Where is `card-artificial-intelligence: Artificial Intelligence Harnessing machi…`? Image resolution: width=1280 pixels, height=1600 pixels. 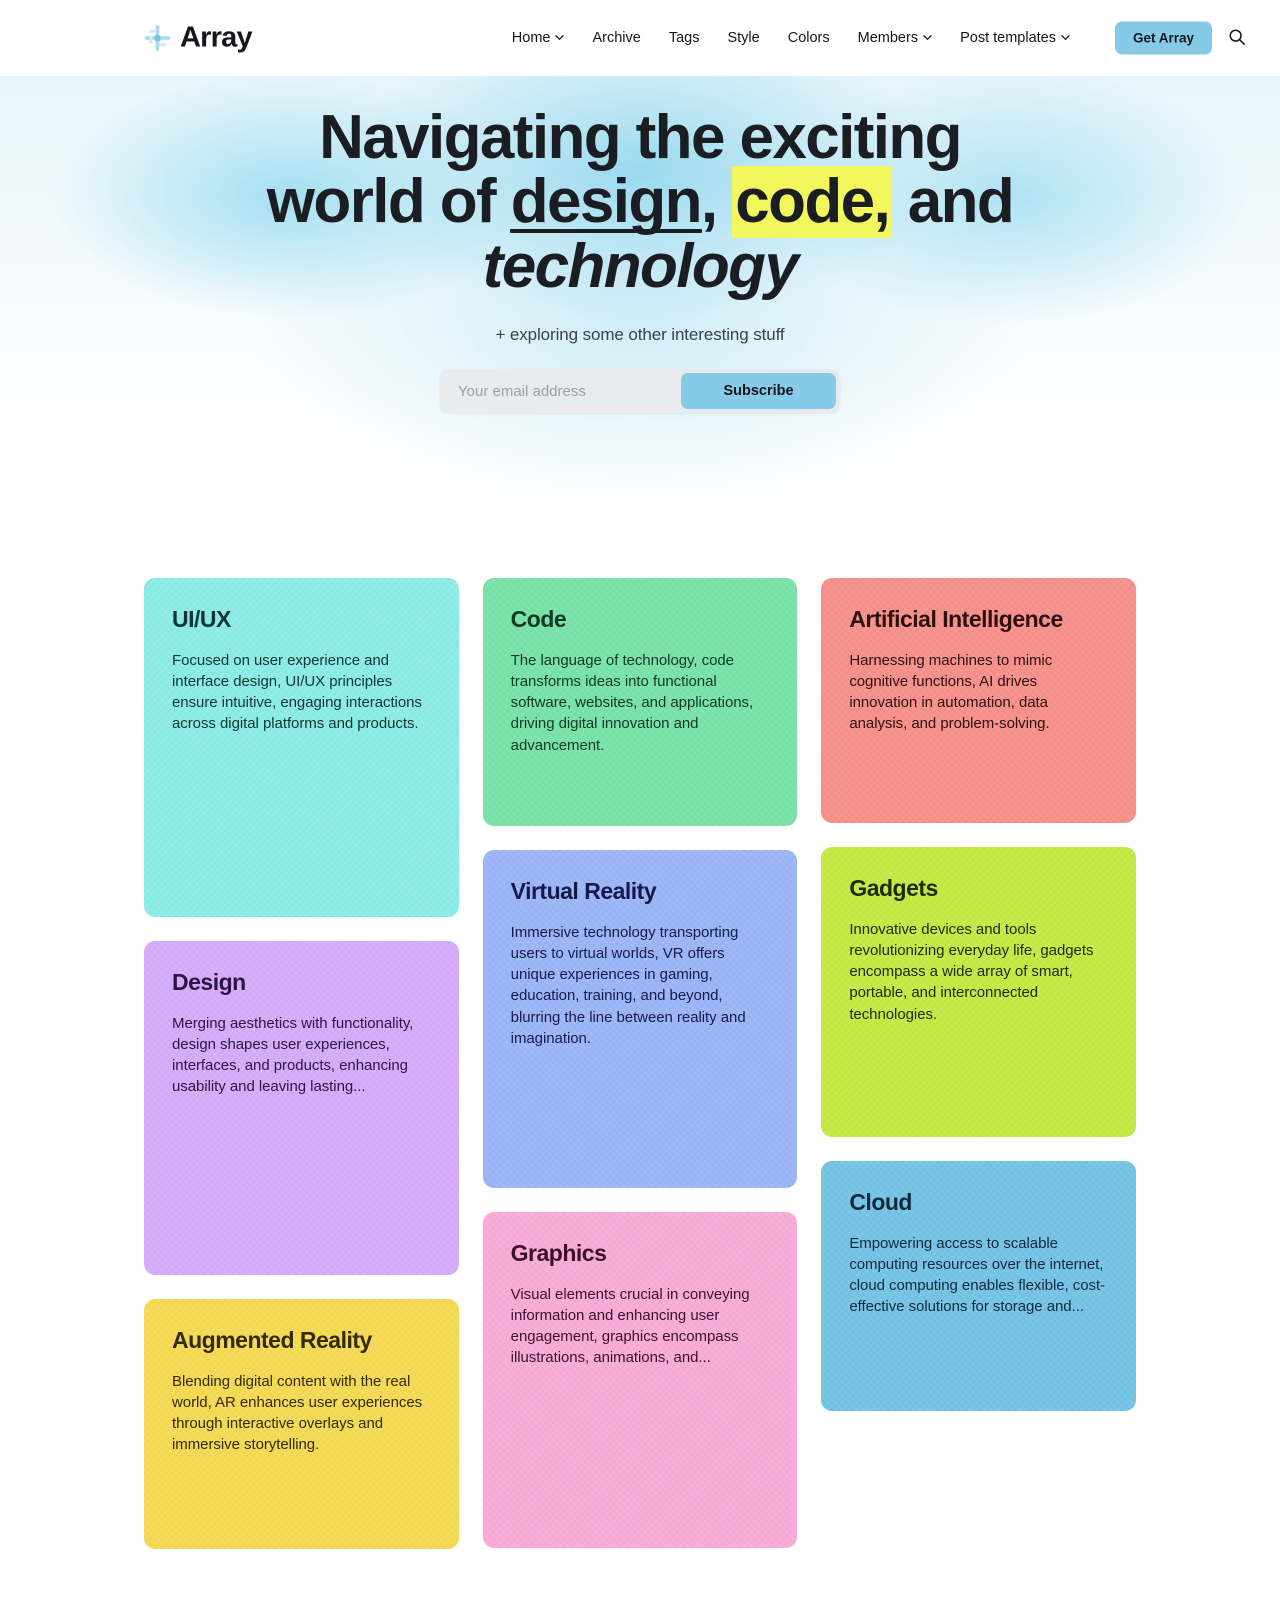 card-artificial-intelligence: Artificial Intelligence Harnessing machi… is located at coordinates (978, 700).